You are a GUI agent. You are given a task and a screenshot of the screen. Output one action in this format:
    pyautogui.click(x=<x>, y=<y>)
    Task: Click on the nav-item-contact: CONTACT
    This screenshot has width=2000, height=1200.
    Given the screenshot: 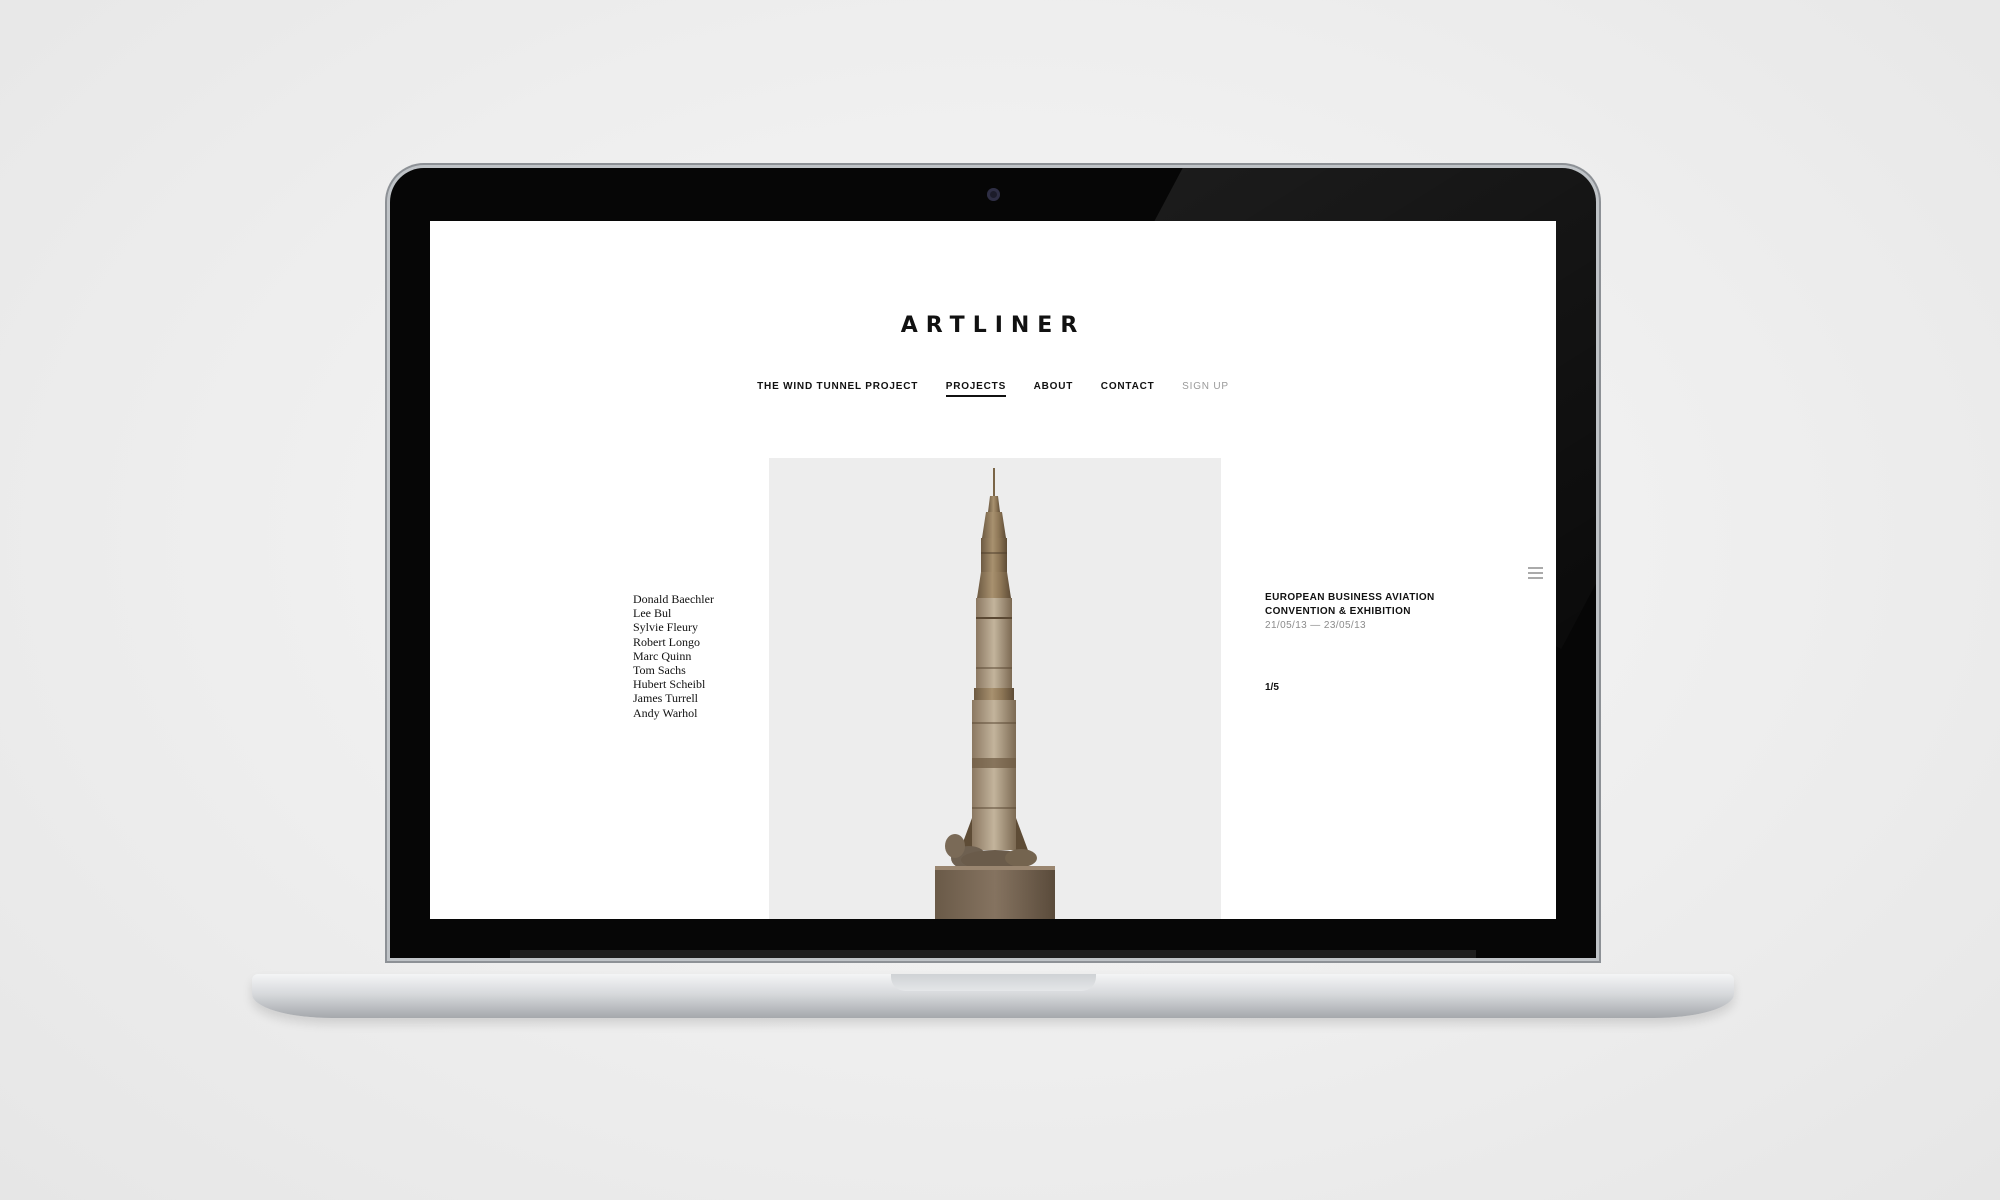 What is the action you would take?
    pyautogui.click(x=1128, y=388)
    